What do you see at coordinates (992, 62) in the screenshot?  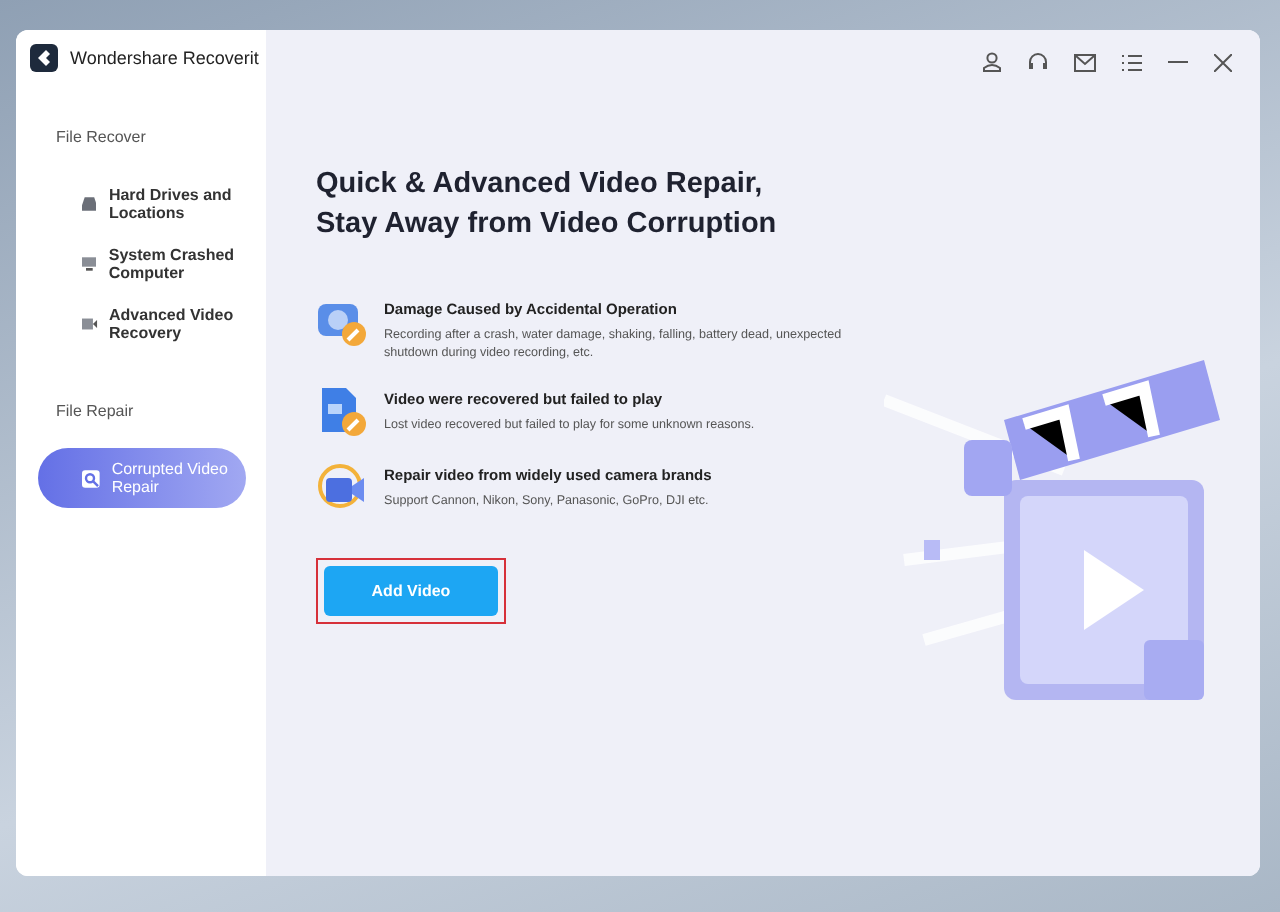 I see `account-icon` at bounding box center [992, 62].